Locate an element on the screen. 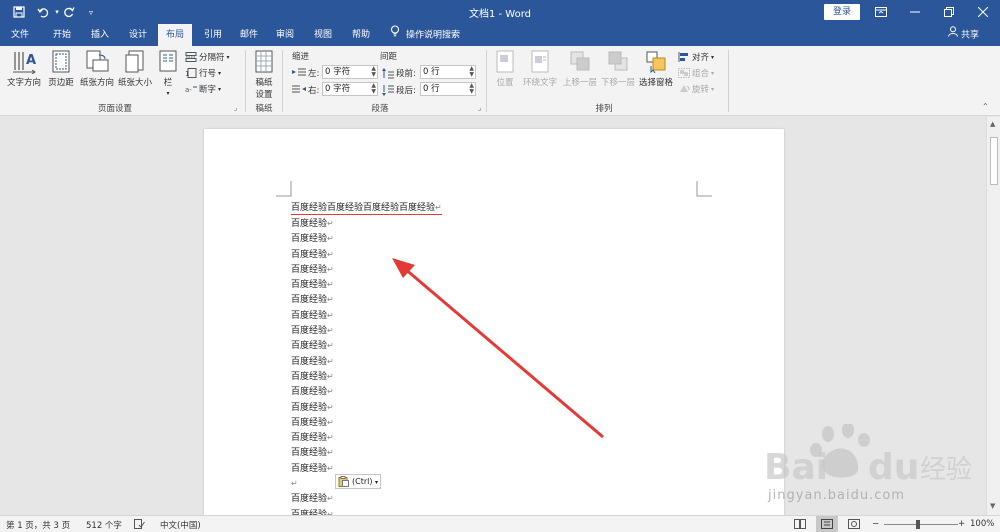  indent-left-value: 0 字符 is located at coordinates (338, 72).